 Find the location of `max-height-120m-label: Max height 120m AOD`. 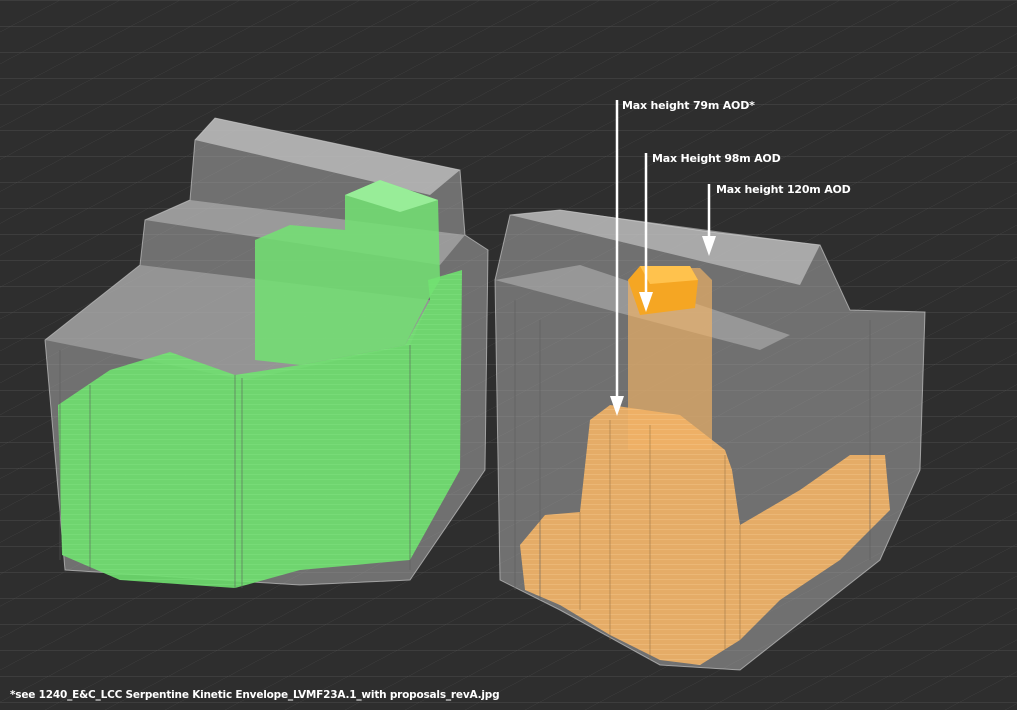

max-height-120m-label: Max height 120m AOD is located at coordinates (783, 189).